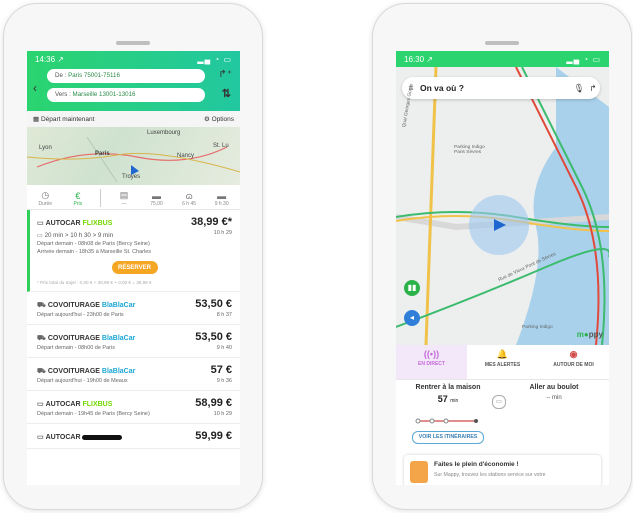 This screenshot has height=513, width=633. Describe the element at coordinates (124, 204) in the screenshot. I see `mode-label: —` at that location.